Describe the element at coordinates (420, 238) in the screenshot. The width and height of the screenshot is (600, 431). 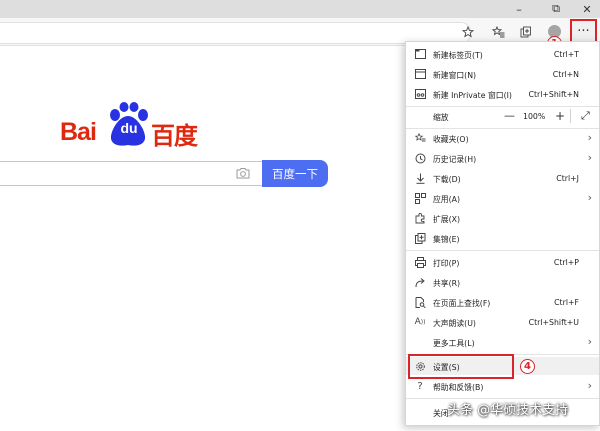
I see `collections-menu-icon` at that location.